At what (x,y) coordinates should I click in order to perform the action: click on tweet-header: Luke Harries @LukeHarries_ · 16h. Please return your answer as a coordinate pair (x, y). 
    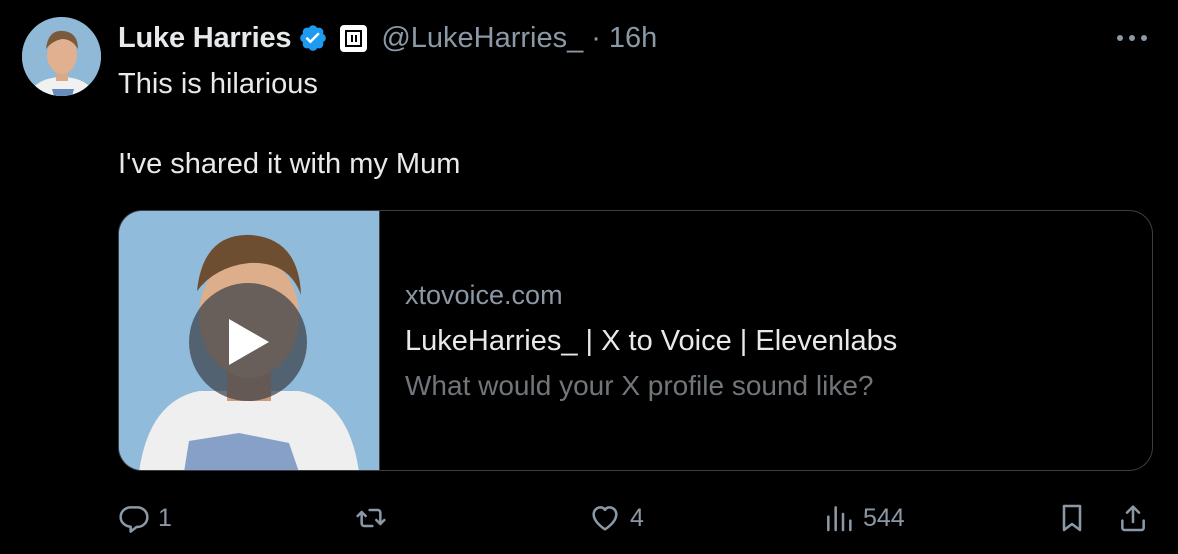
    Looking at the image, I should click on (387, 38).